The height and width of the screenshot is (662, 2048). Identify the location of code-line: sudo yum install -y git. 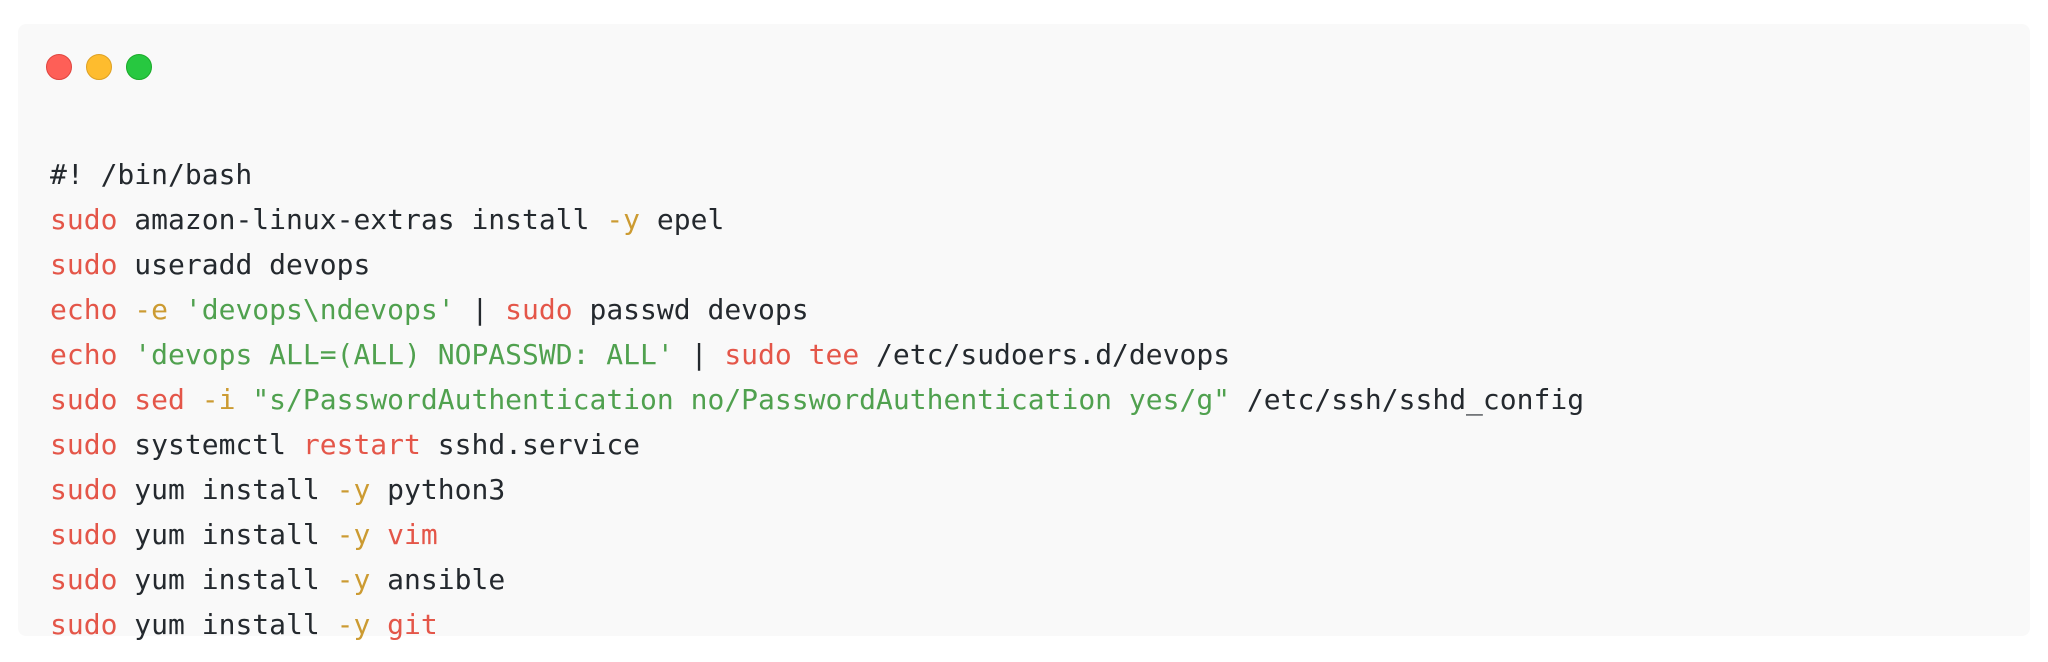
(817, 624).